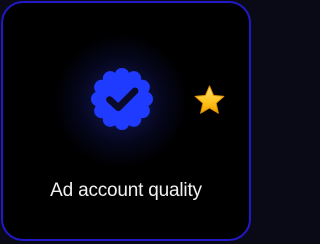 The height and width of the screenshot is (244, 320). I want to click on star-icon, so click(209, 99).